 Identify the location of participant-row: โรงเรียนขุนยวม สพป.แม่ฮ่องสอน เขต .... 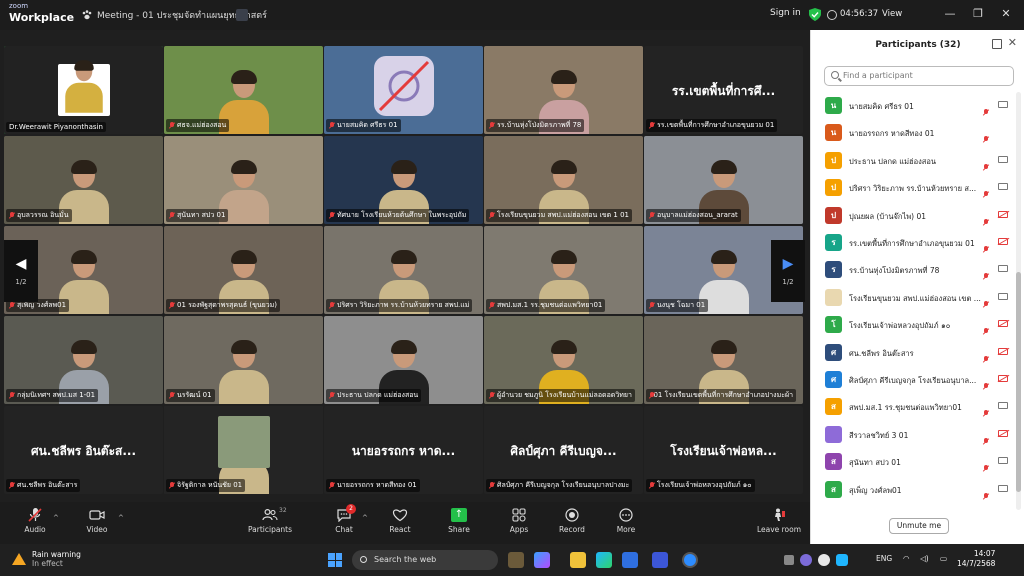
(913, 297).